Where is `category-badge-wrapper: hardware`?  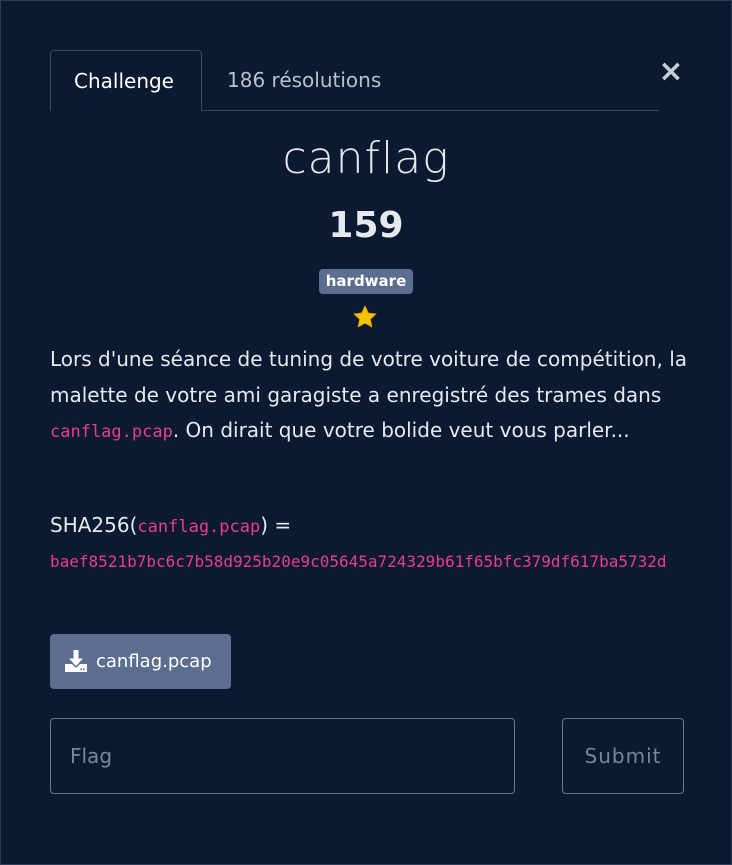 category-badge-wrapper: hardware is located at coordinates (366, 281).